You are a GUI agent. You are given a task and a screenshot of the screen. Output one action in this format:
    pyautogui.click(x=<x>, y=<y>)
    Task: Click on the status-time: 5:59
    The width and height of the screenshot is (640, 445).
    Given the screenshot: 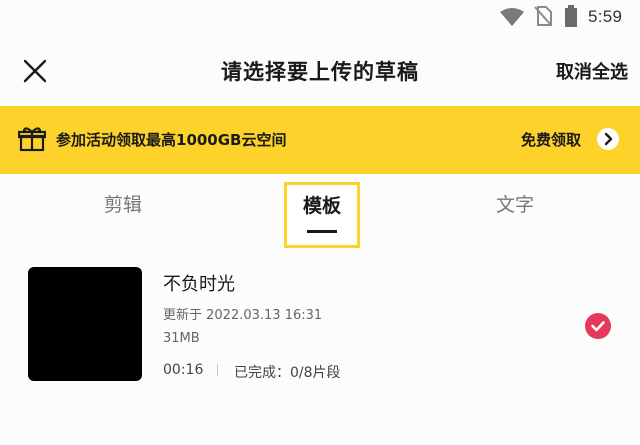 What is the action you would take?
    pyautogui.click(x=605, y=16)
    